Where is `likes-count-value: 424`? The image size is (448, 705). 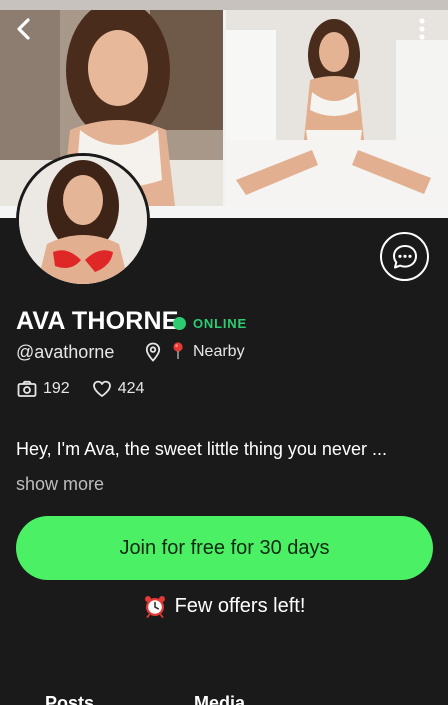 likes-count-value: 424 is located at coordinates (131, 388).